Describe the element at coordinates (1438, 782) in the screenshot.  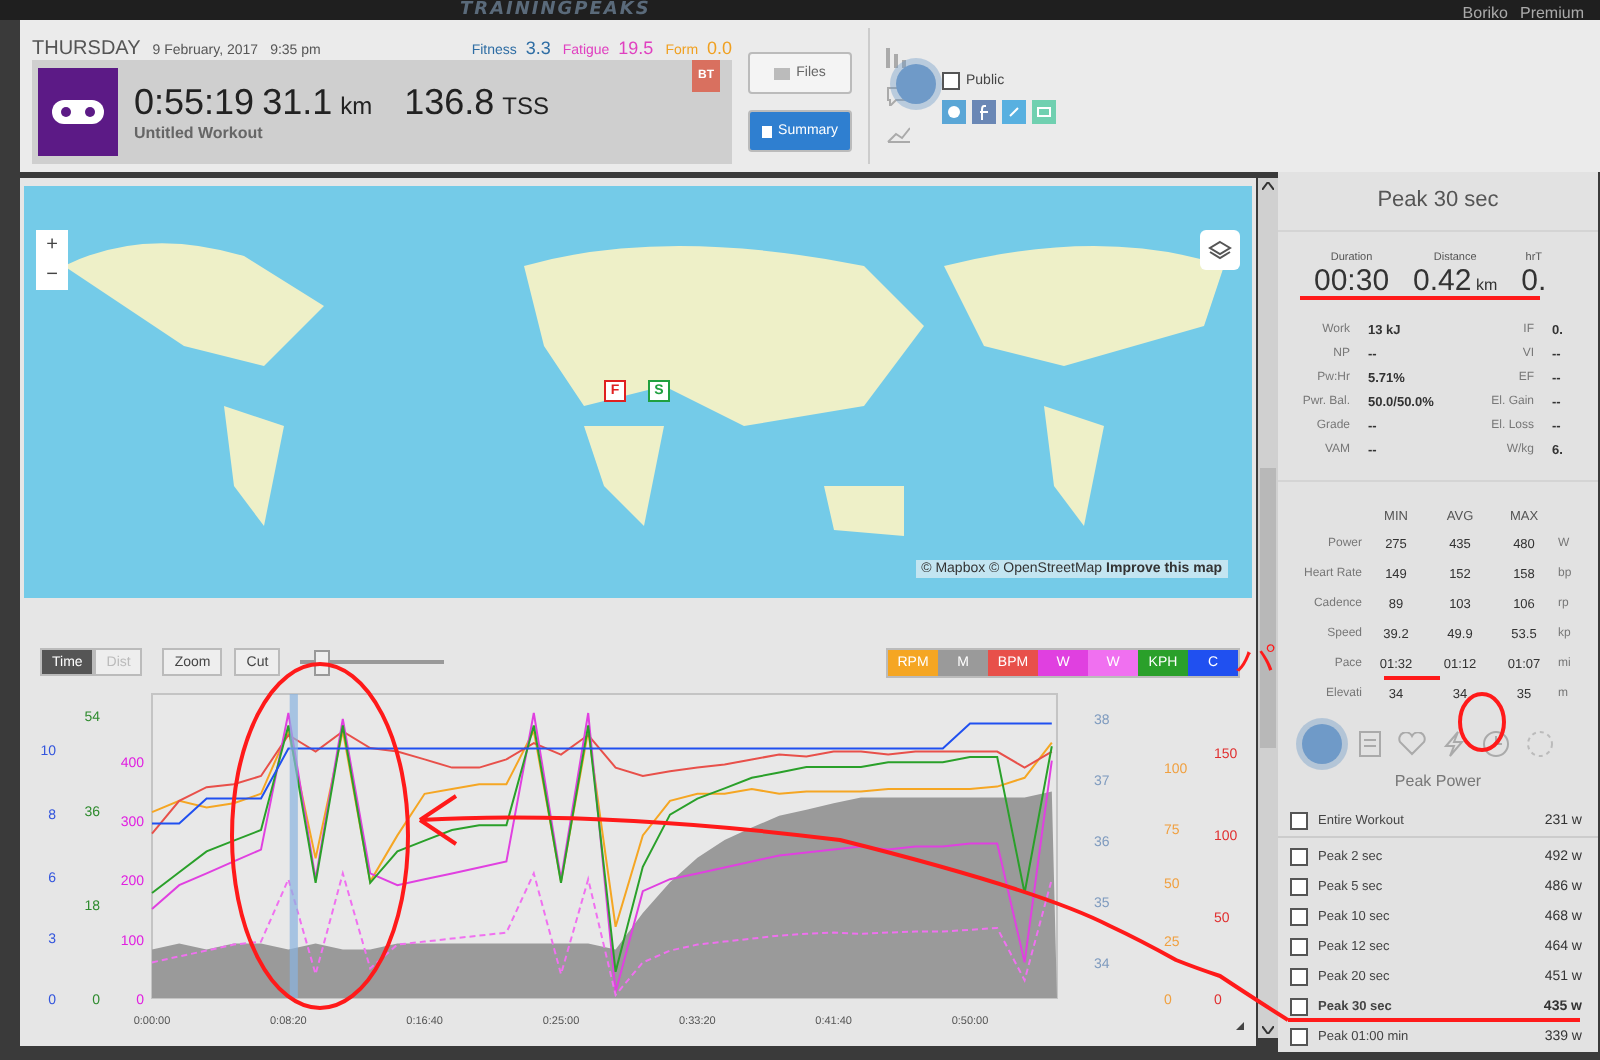
I see `section-title: Peak Power` at that location.